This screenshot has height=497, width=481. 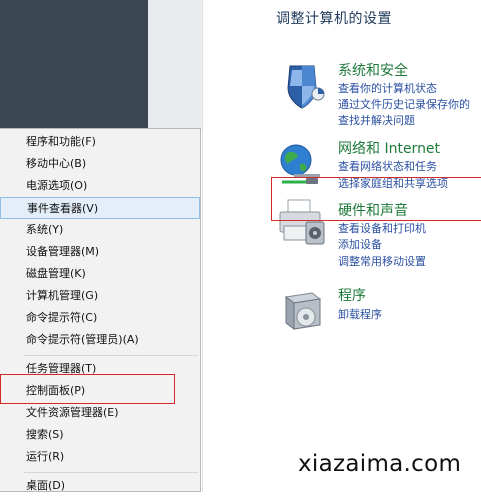 What do you see at coordinates (100, 230) in the screenshot?
I see `menu-item-system: 系统(Y)` at bounding box center [100, 230].